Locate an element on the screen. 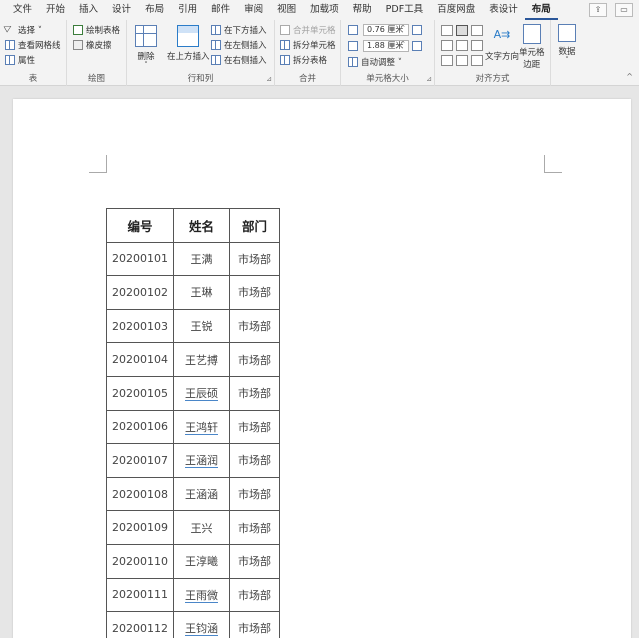  cell-height-input: 0.76 厘米 is located at coordinates (386, 29).